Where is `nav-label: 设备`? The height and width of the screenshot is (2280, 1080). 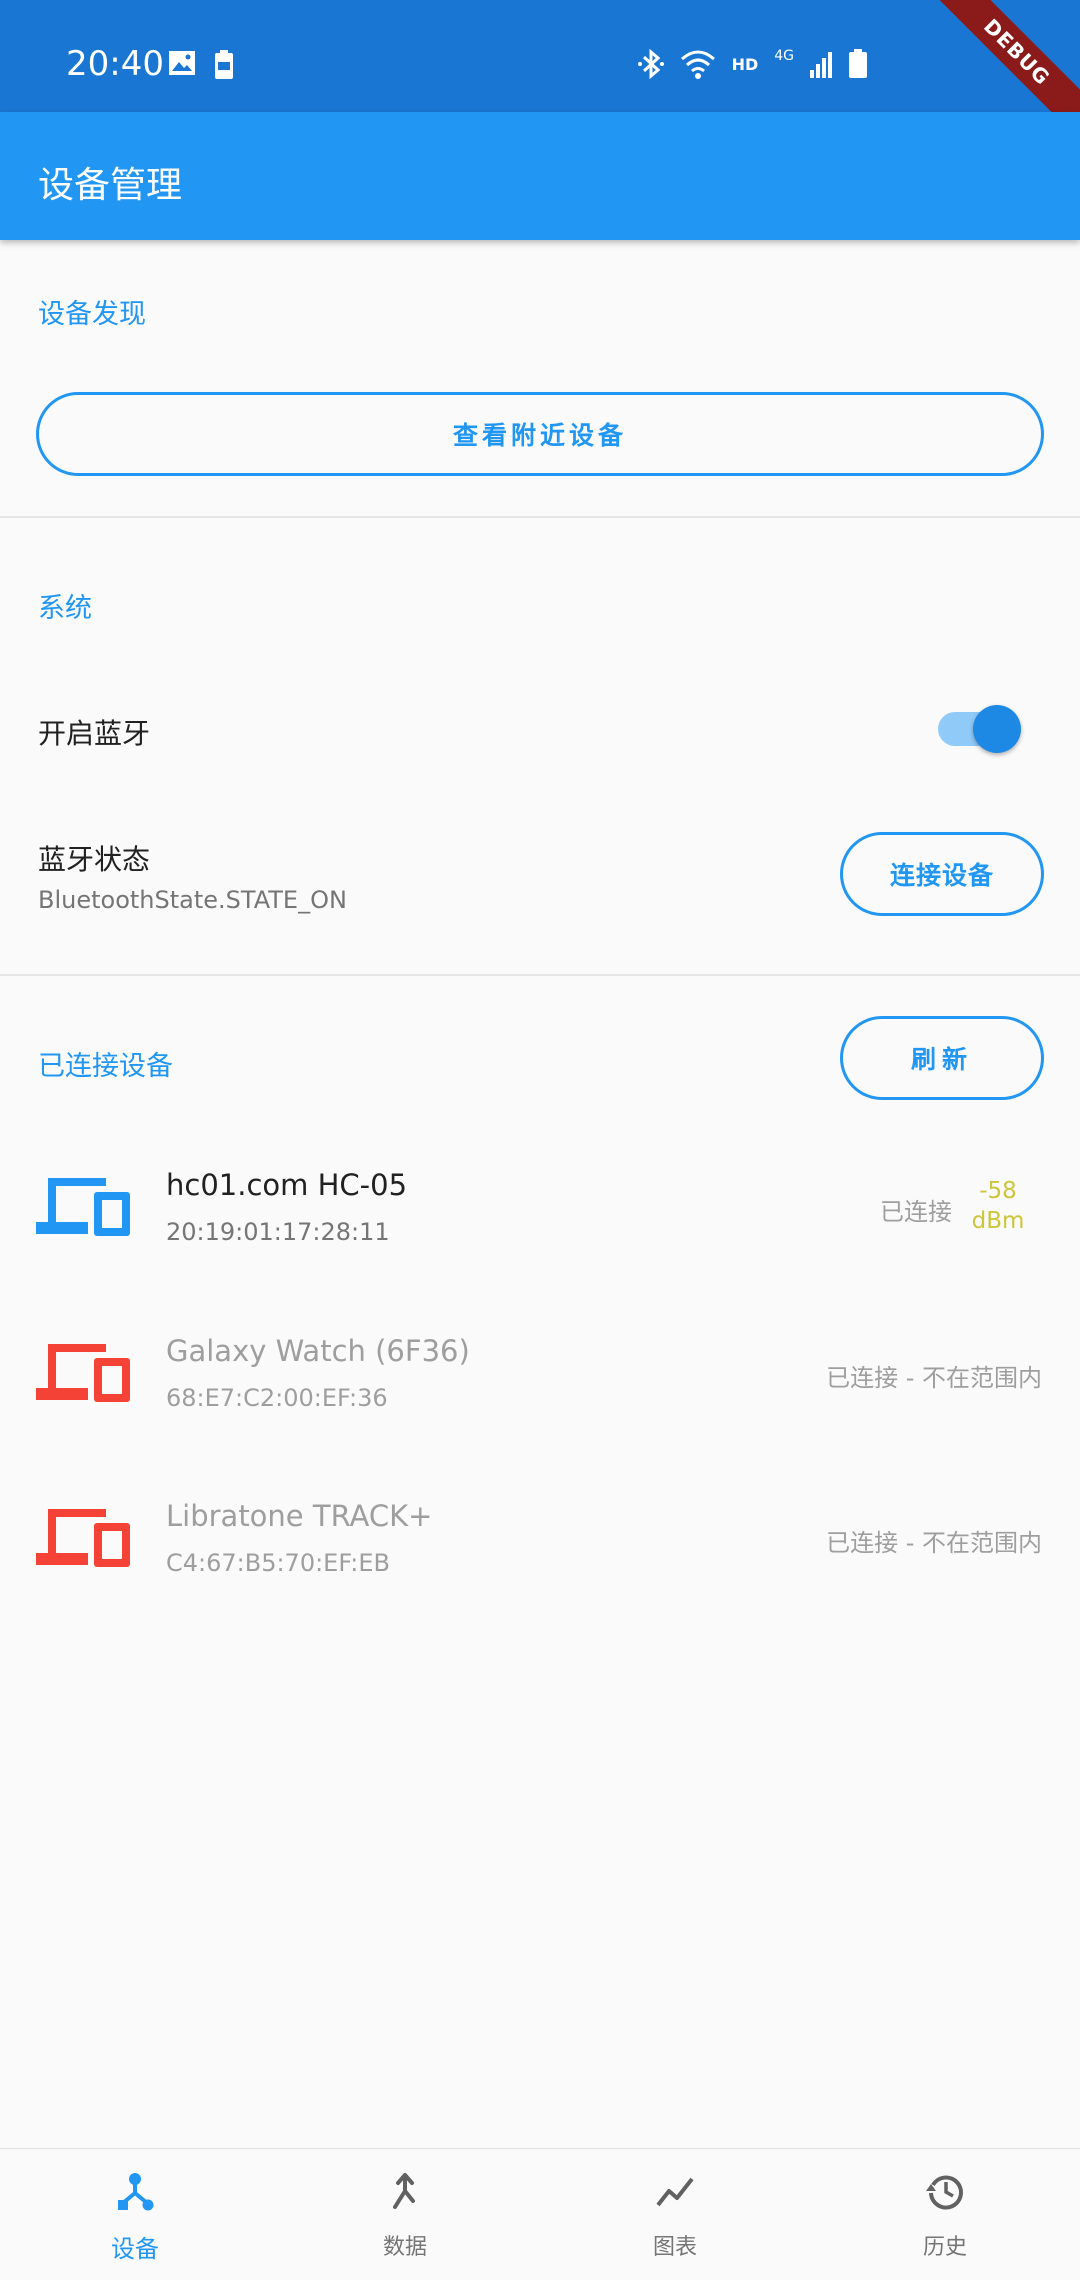
nav-label: 设备 is located at coordinates (135, 2249).